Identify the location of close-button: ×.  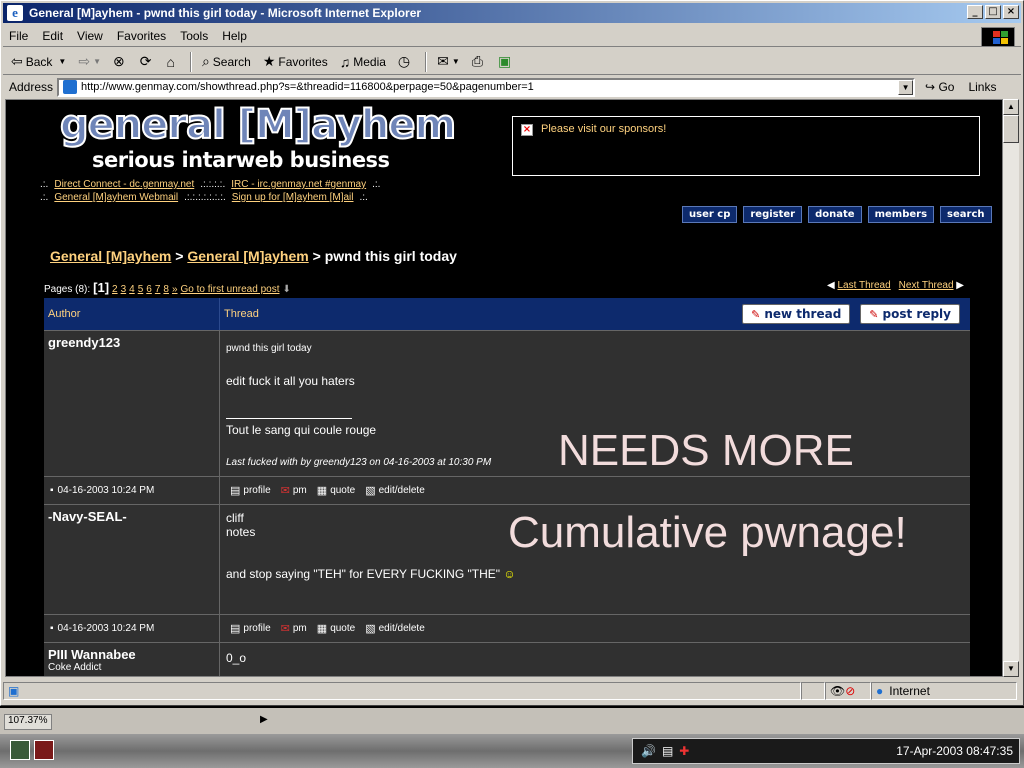
(1011, 12).